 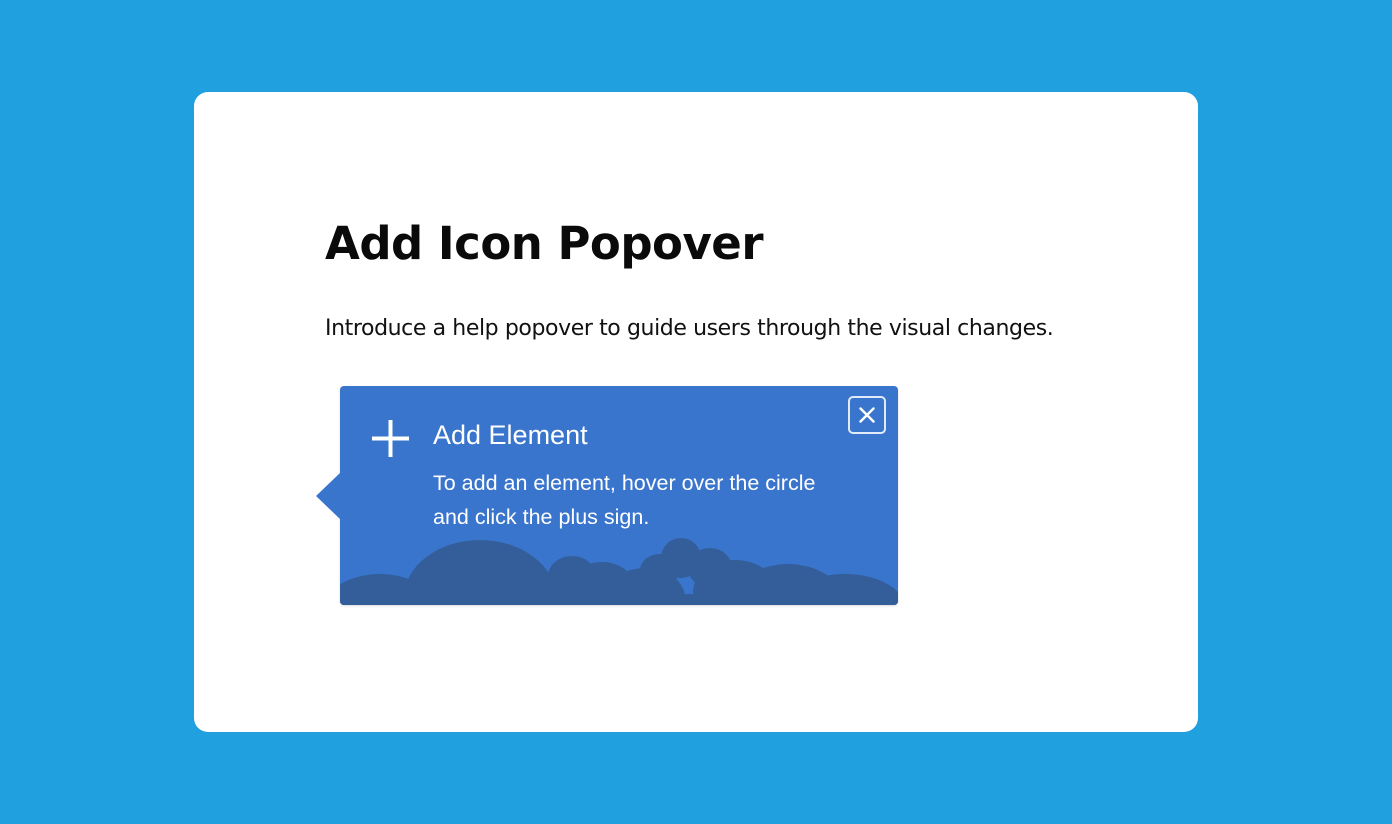 I want to click on close-icon, so click(x=867, y=415).